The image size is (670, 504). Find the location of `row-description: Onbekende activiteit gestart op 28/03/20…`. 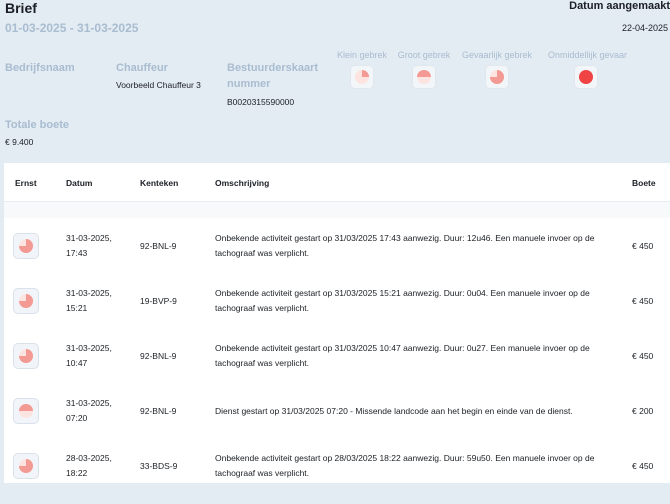

row-description: Onbekende activiteit gestart op 28/03/20… is located at coordinates (404, 466).